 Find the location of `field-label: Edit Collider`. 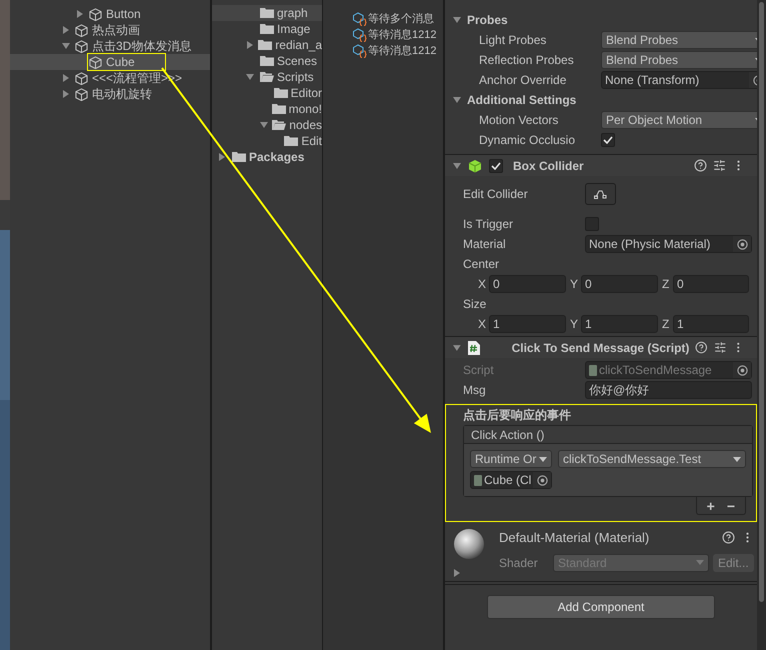

field-label: Edit Collider is located at coordinates (496, 194).